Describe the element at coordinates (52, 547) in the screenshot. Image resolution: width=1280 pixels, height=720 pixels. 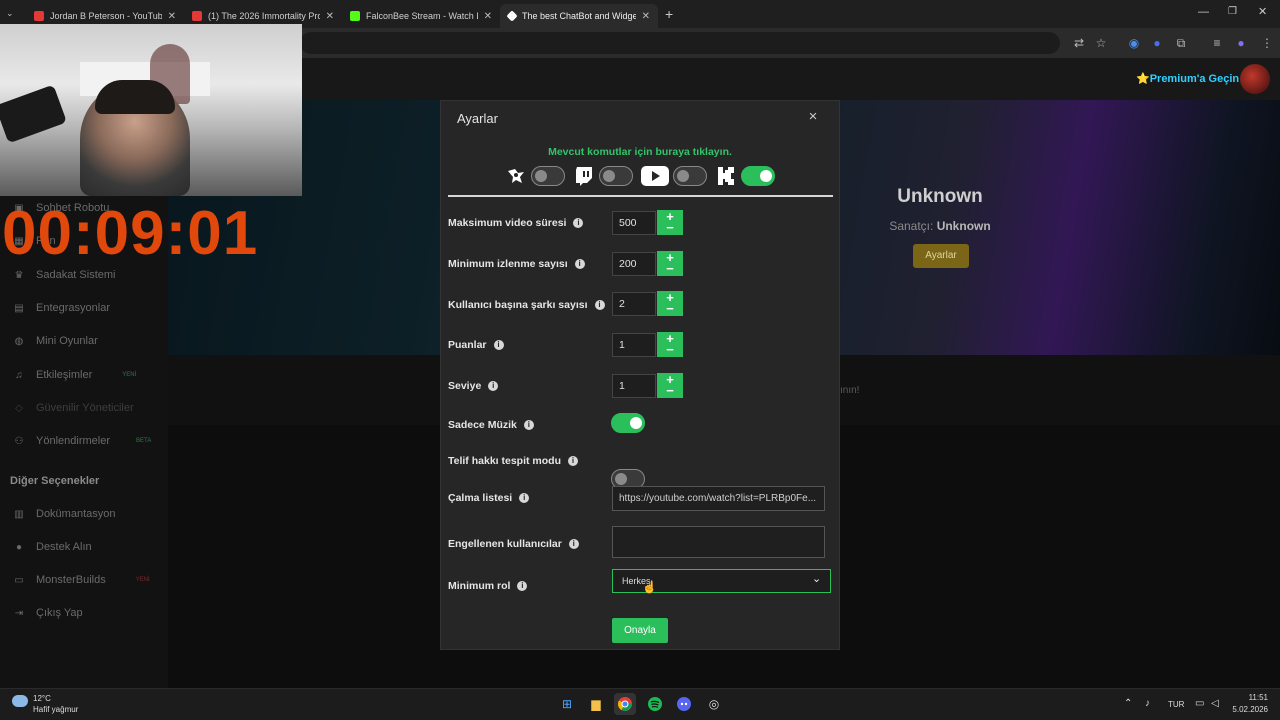
I see `sidebar-item-support: ● Destek Alın` at that location.